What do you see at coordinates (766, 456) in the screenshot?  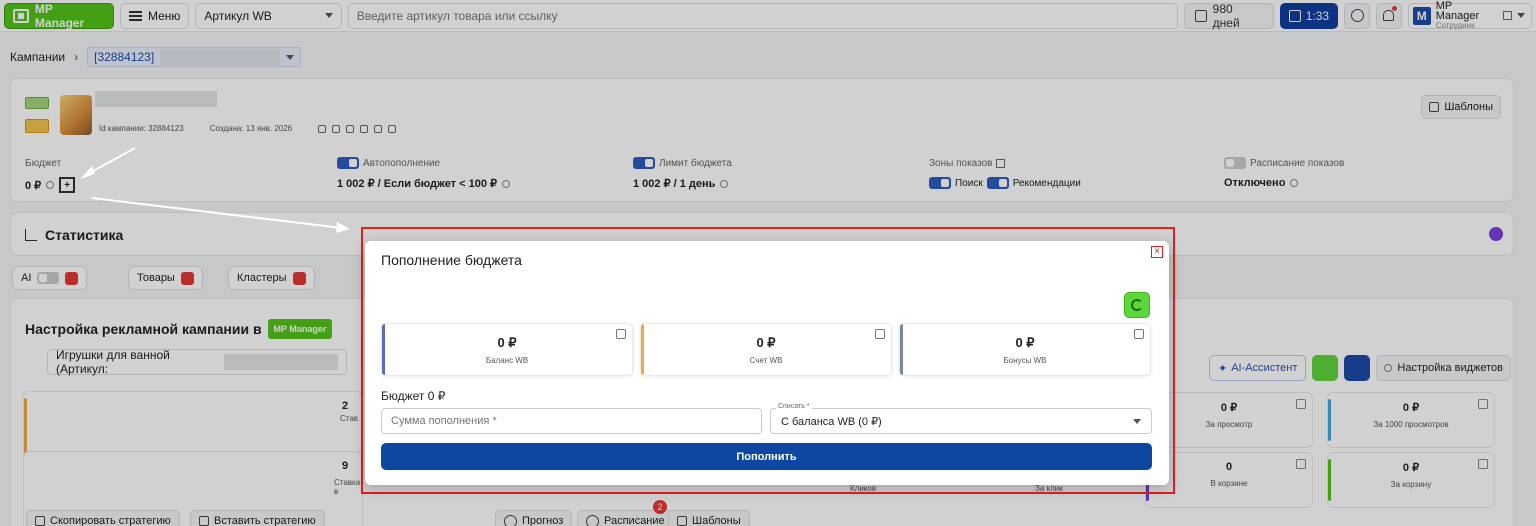 I see `topup-submit-button: Пополнить` at bounding box center [766, 456].